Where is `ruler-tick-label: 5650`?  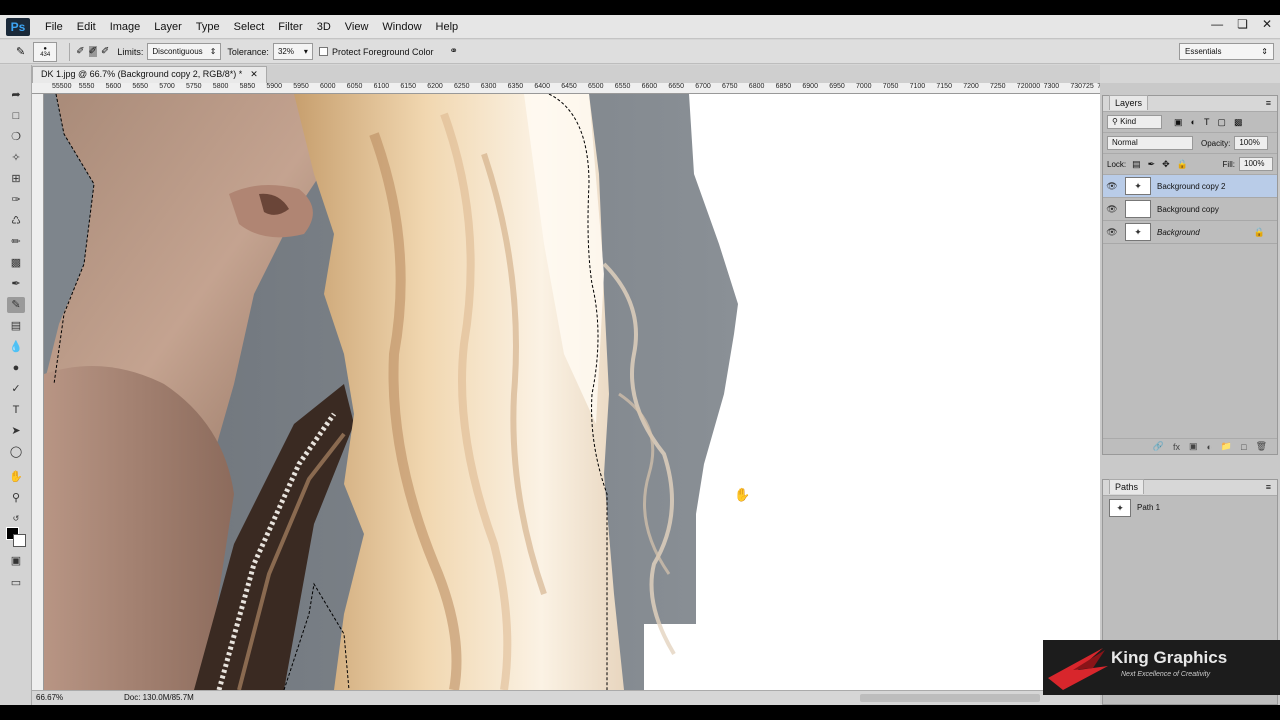
ruler-tick-label: 5650 is located at coordinates (140, 86).